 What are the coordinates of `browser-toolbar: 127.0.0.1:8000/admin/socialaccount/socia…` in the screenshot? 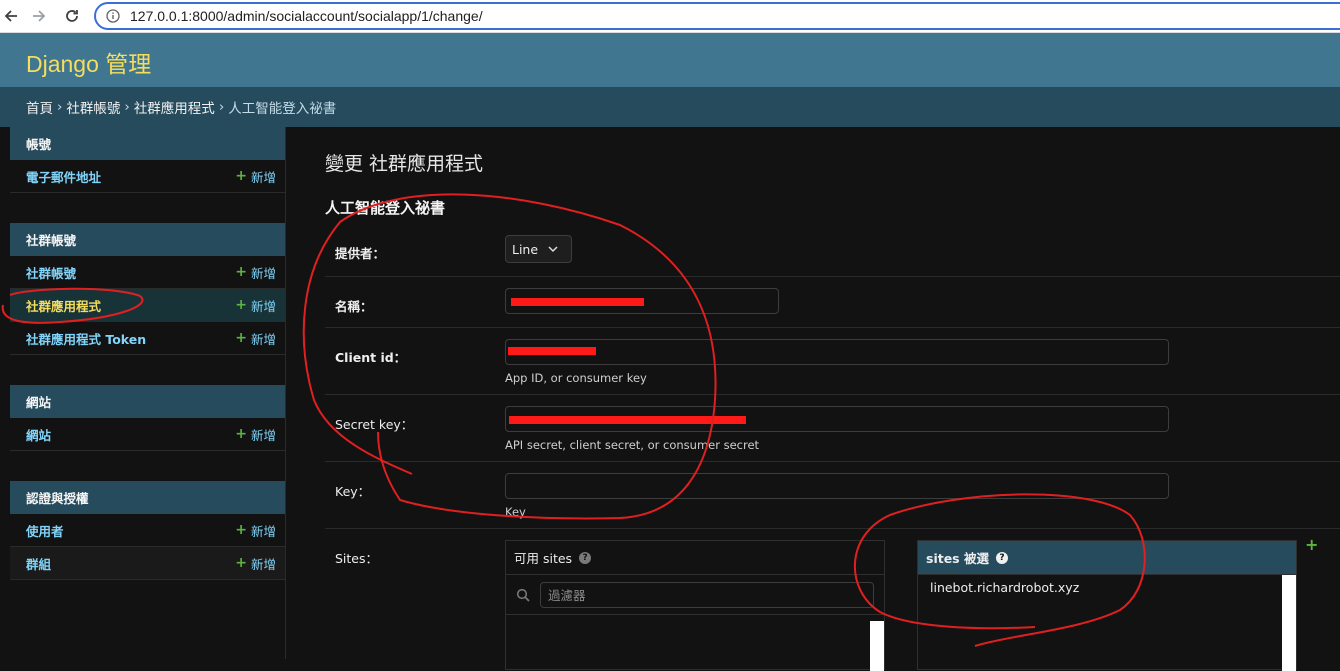 It's located at (670, 16).